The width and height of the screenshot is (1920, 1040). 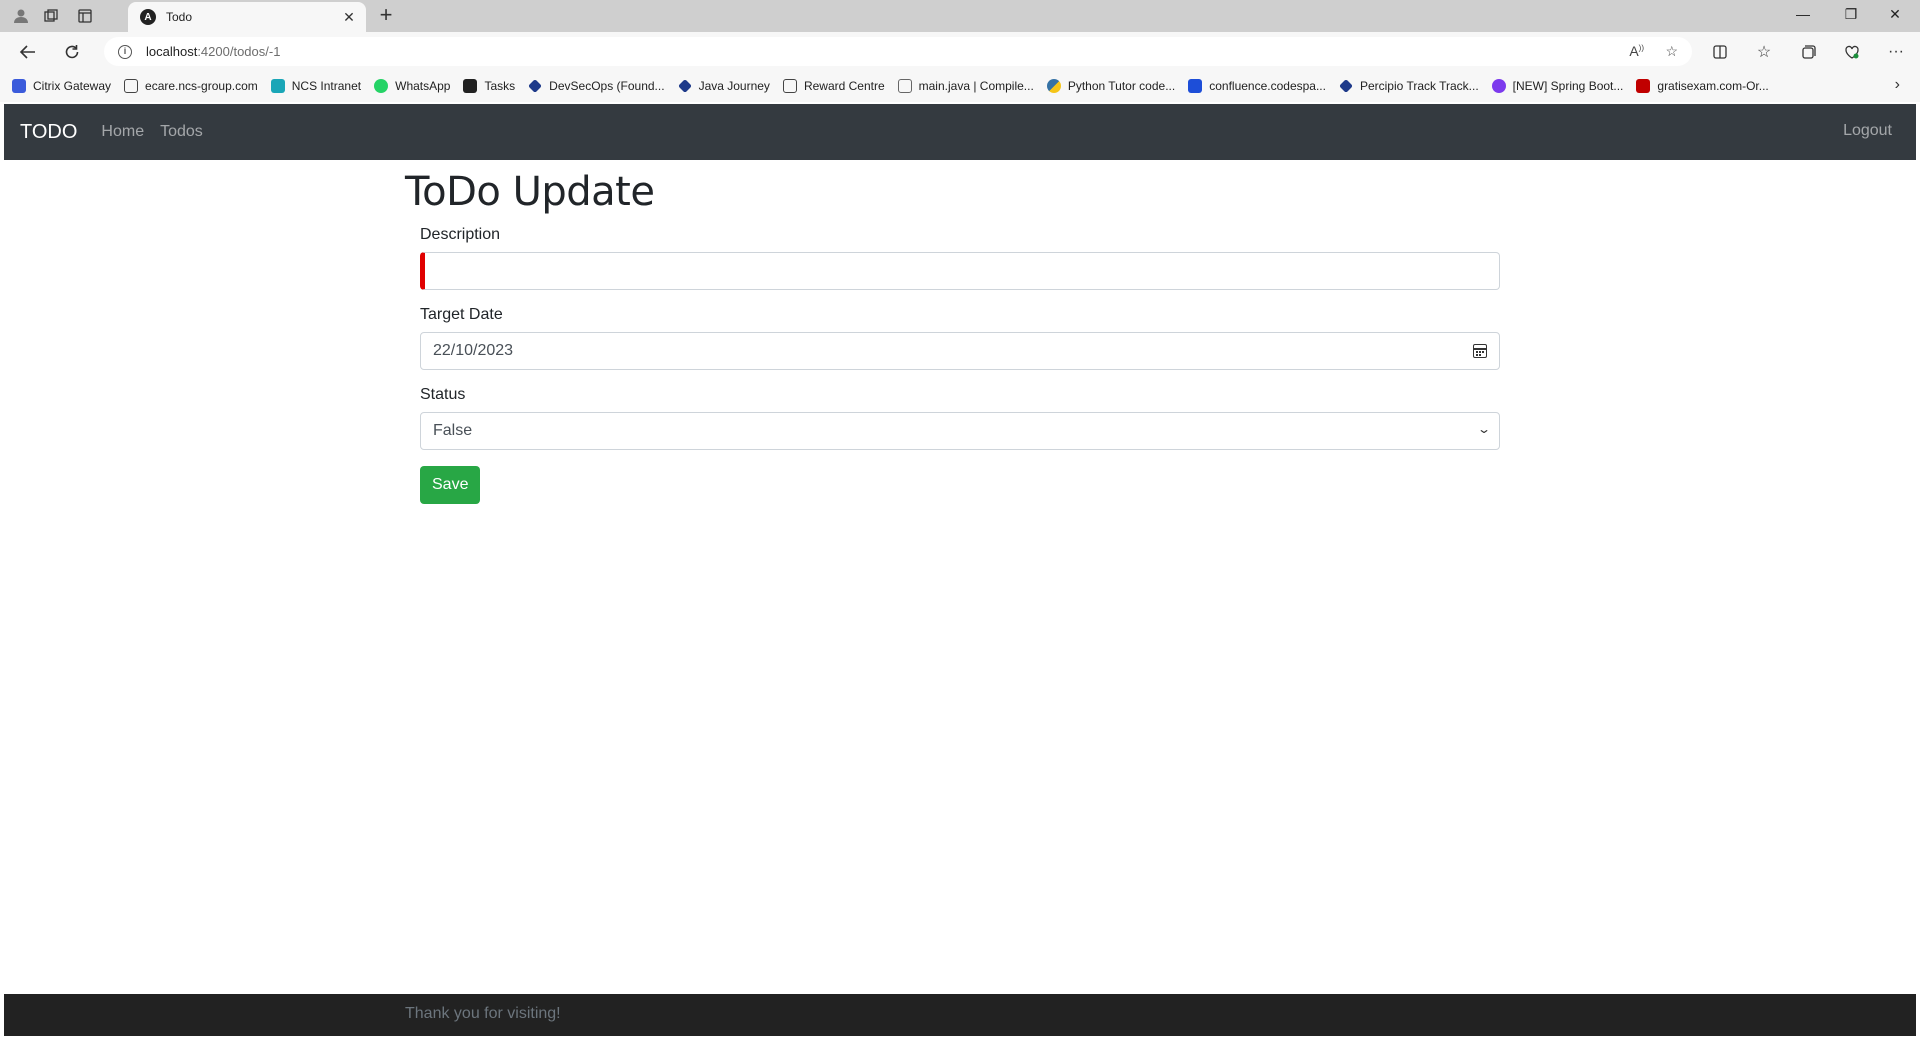 What do you see at coordinates (450, 485) in the screenshot?
I see `save-button: Save` at bounding box center [450, 485].